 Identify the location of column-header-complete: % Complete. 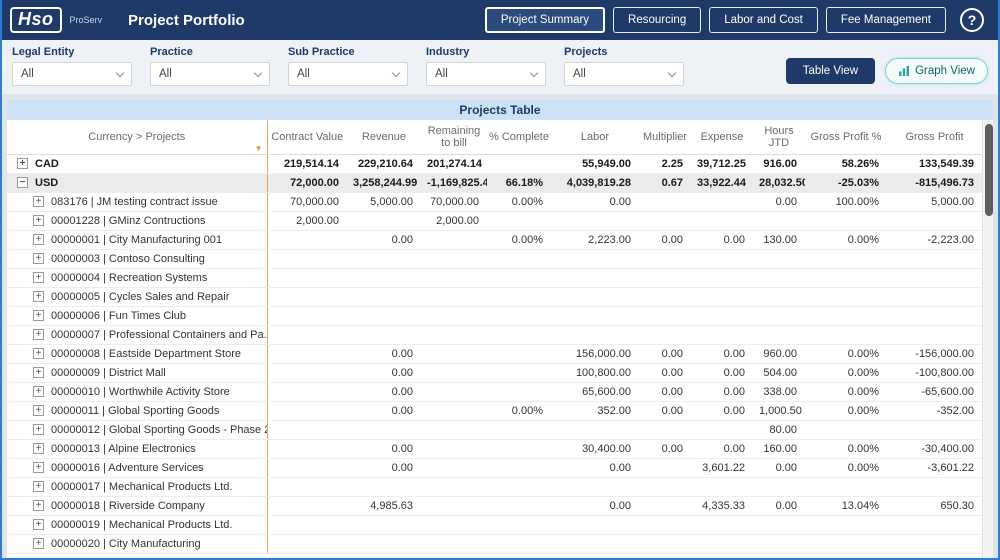
(519, 137).